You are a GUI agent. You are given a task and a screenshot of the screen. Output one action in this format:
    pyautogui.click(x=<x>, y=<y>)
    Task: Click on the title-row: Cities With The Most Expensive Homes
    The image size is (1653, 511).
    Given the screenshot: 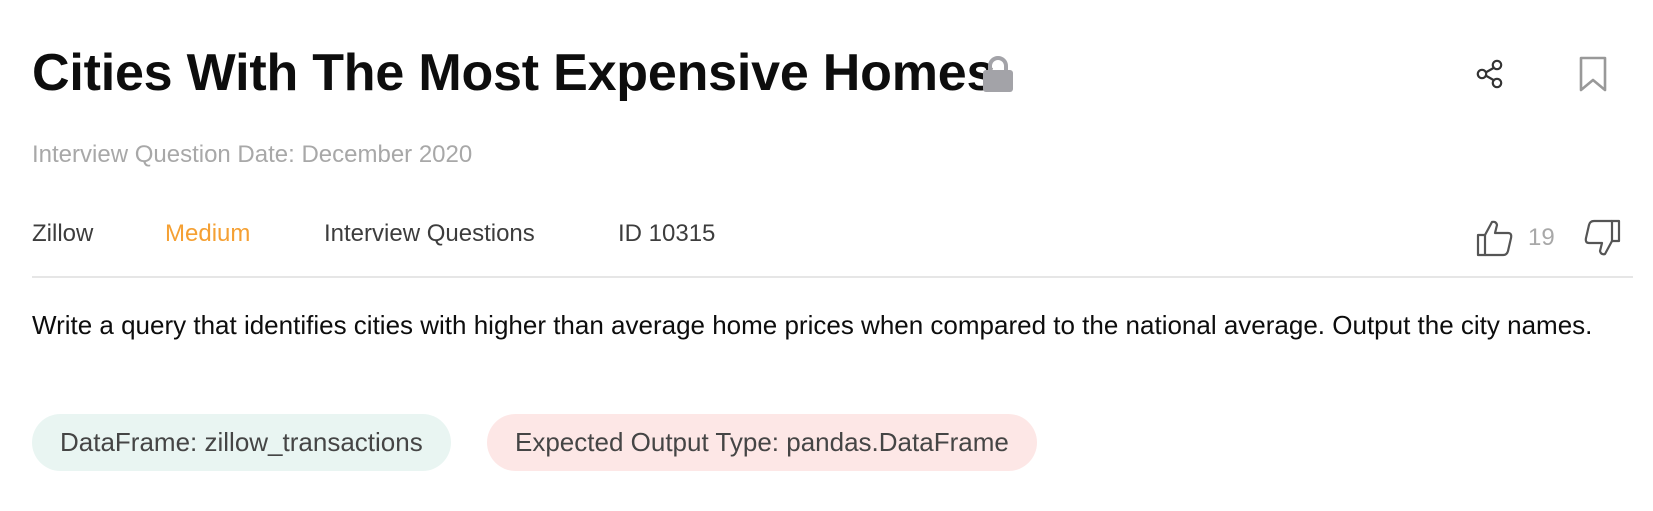 What is the action you would take?
    pyautogui.click(x=826, y=73)
    